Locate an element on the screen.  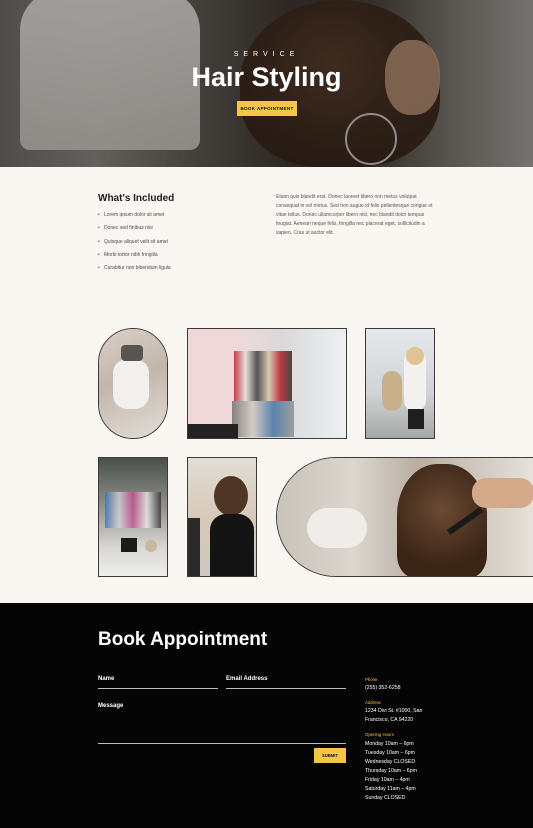
hours-row: Tuesday 10am – 6pm is located at coordinates (390, 753).